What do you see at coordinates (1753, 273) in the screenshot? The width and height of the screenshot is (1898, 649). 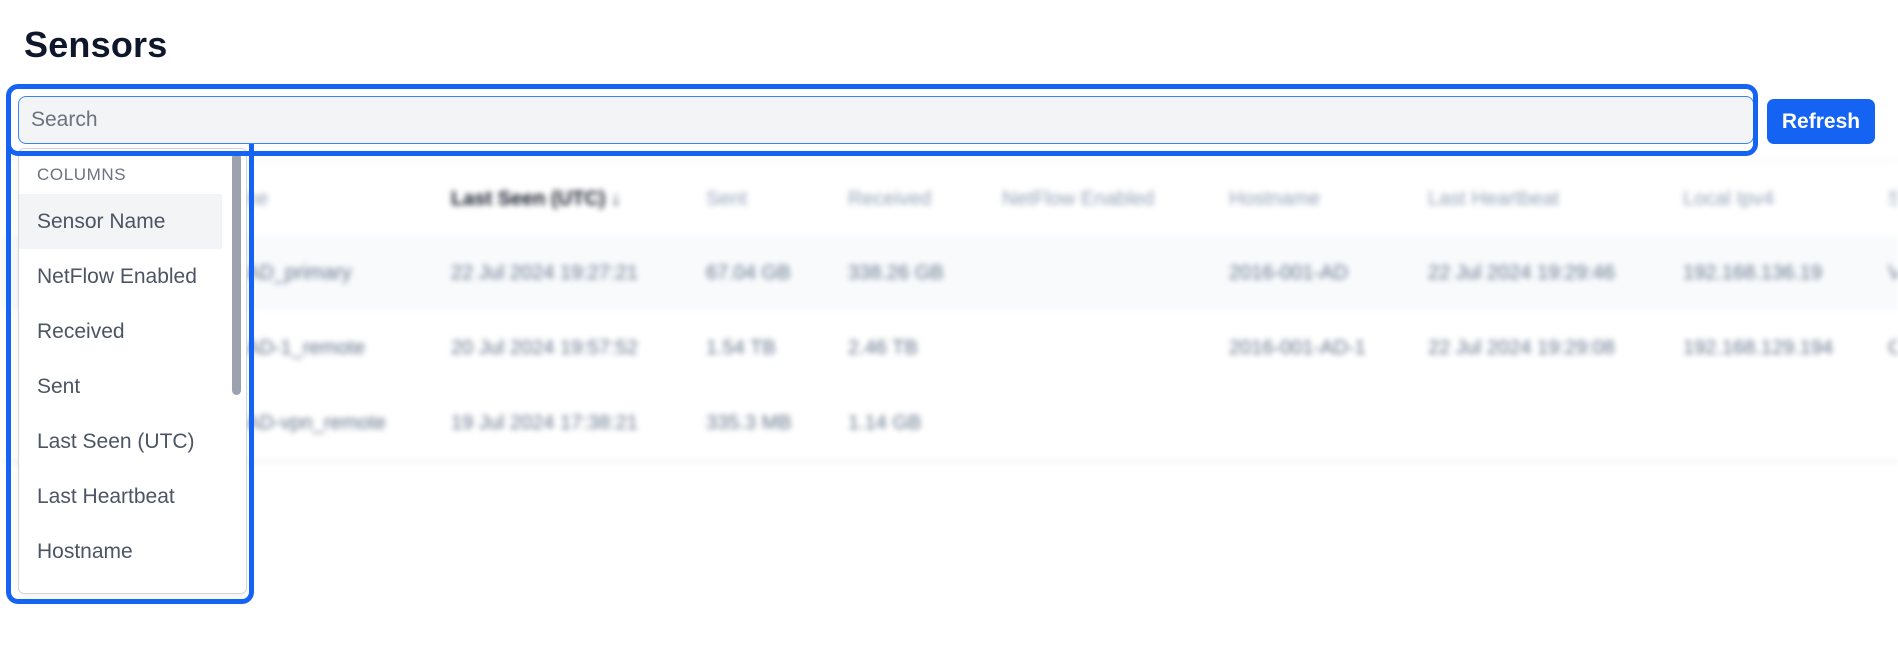 I see `table-cell: 192.168.136.19` at bounding box center [1753, 273].